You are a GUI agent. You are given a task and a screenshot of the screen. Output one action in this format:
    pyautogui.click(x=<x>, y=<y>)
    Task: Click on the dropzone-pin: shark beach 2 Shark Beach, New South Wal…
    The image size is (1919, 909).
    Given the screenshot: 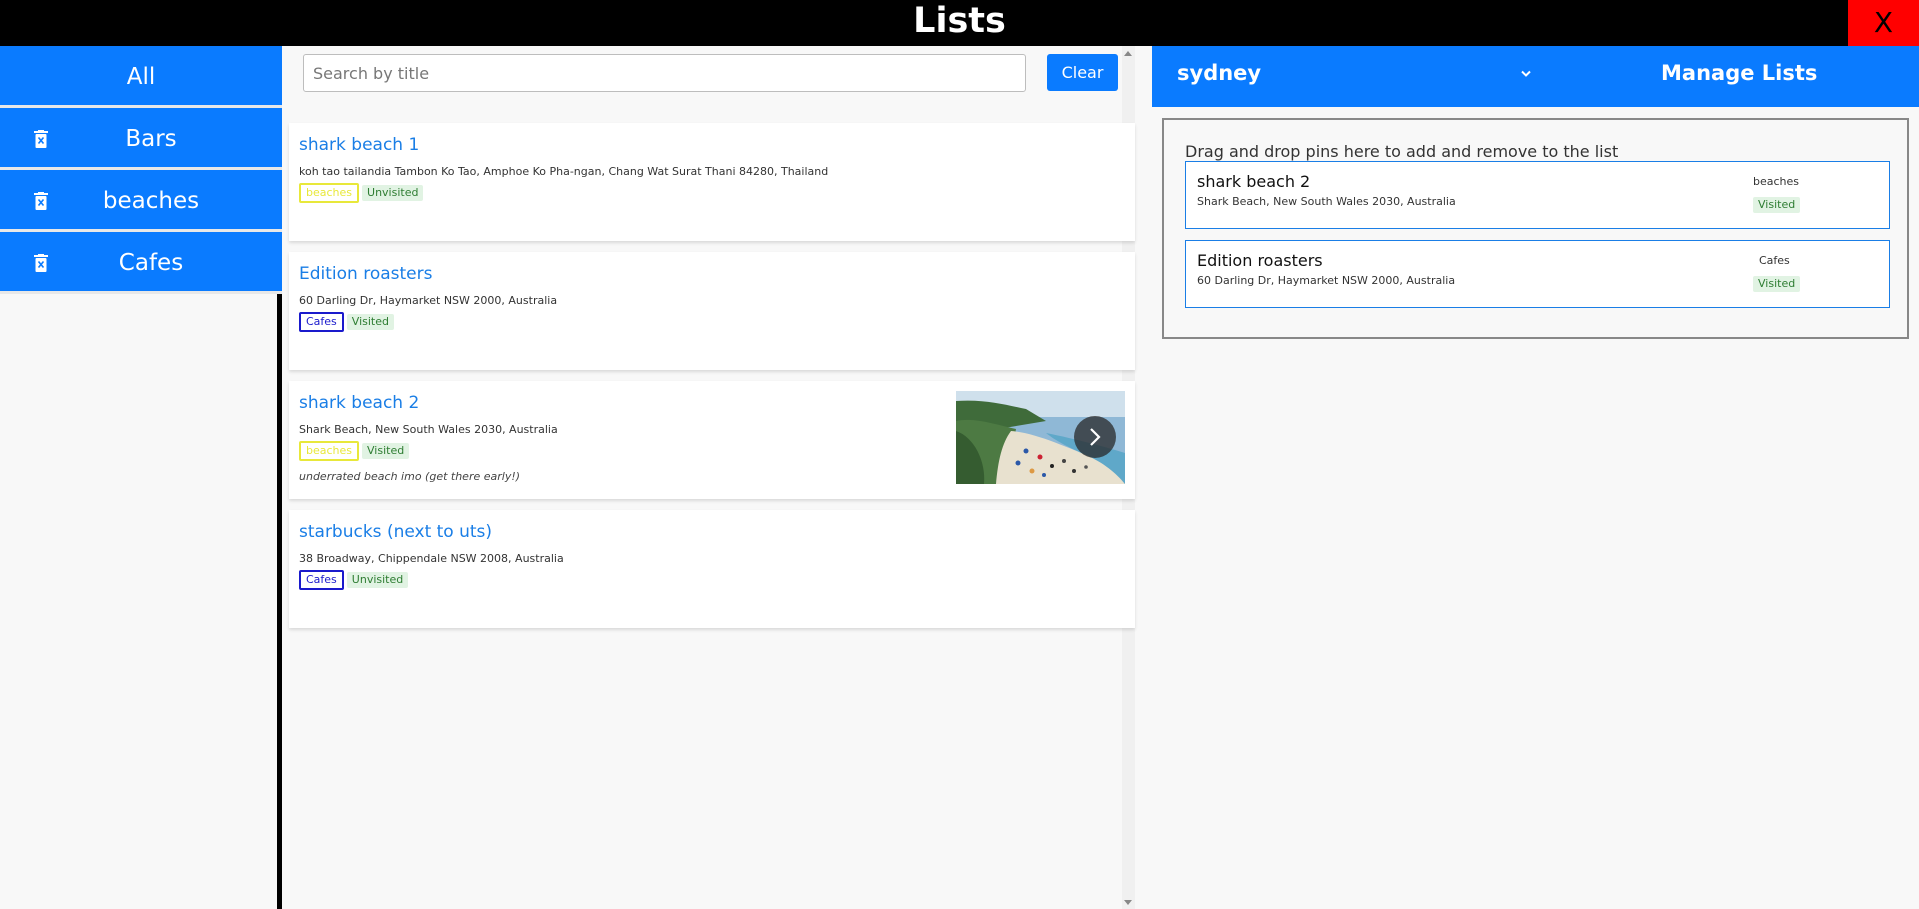 What is the action you would take?
    pyautogui.click(x=1537, y=195)
    